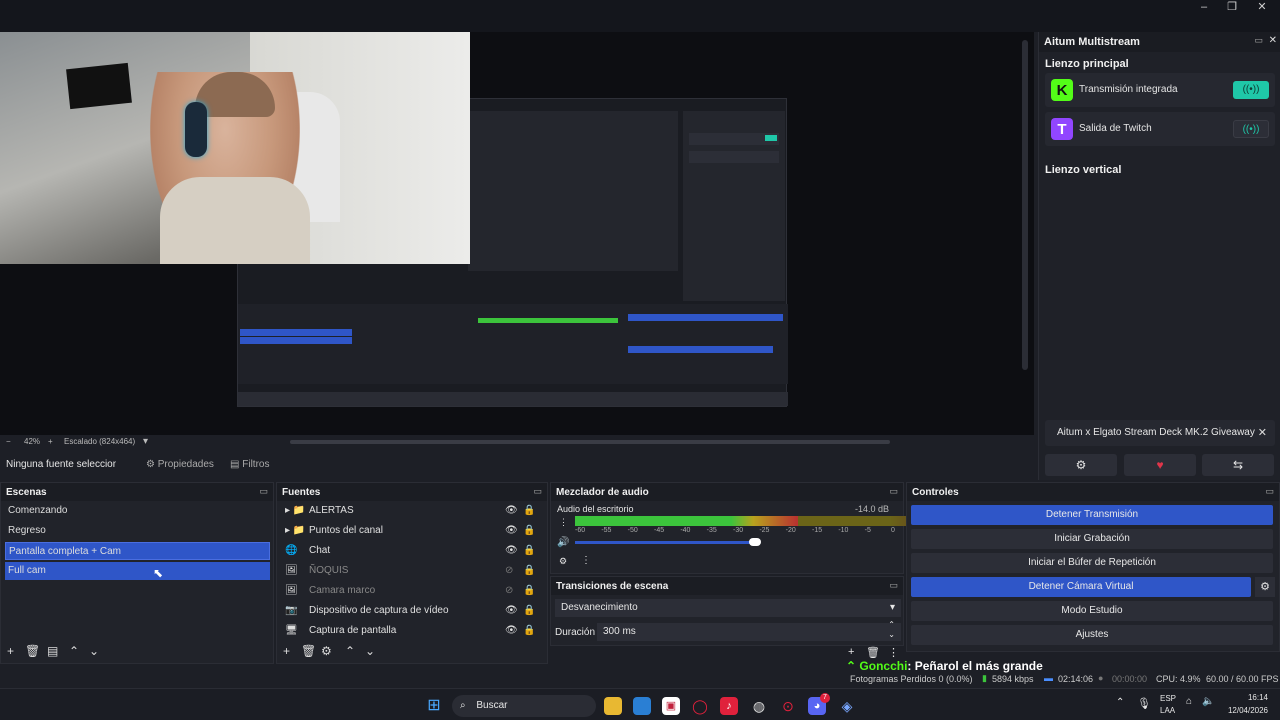 This screenshot has height=720, width=1280. Describe the element at coordinates (1092, 515) in the screenshot. I see `stop-stream-button: Detener Transmisión` at that location.